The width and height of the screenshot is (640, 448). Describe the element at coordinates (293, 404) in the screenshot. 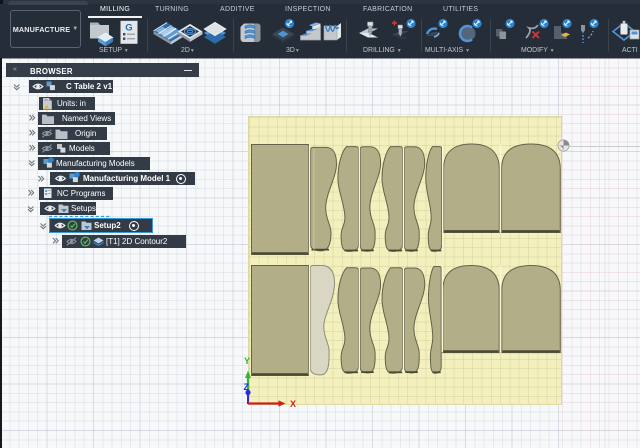

I see `svg-text: X` at that location.